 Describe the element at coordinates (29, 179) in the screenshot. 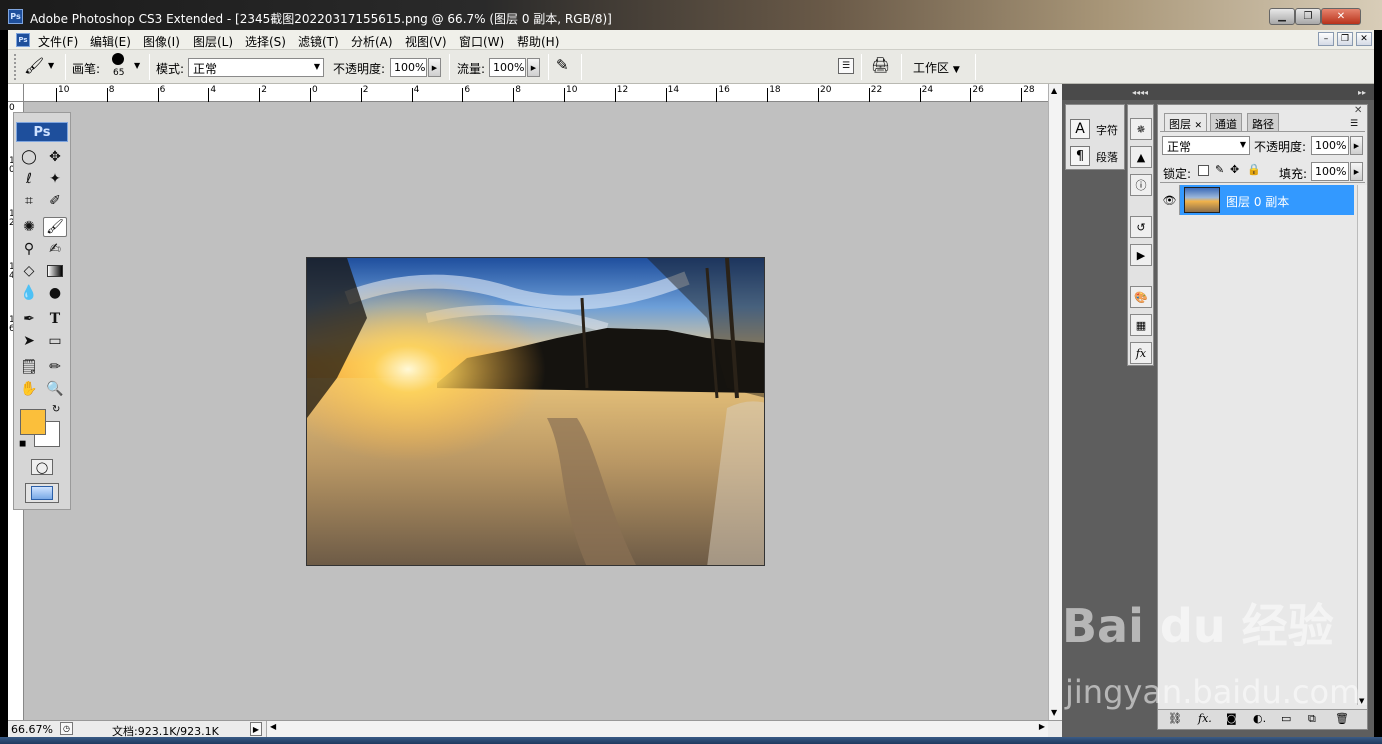

I see `lasso-icon: ℓ` at that location.